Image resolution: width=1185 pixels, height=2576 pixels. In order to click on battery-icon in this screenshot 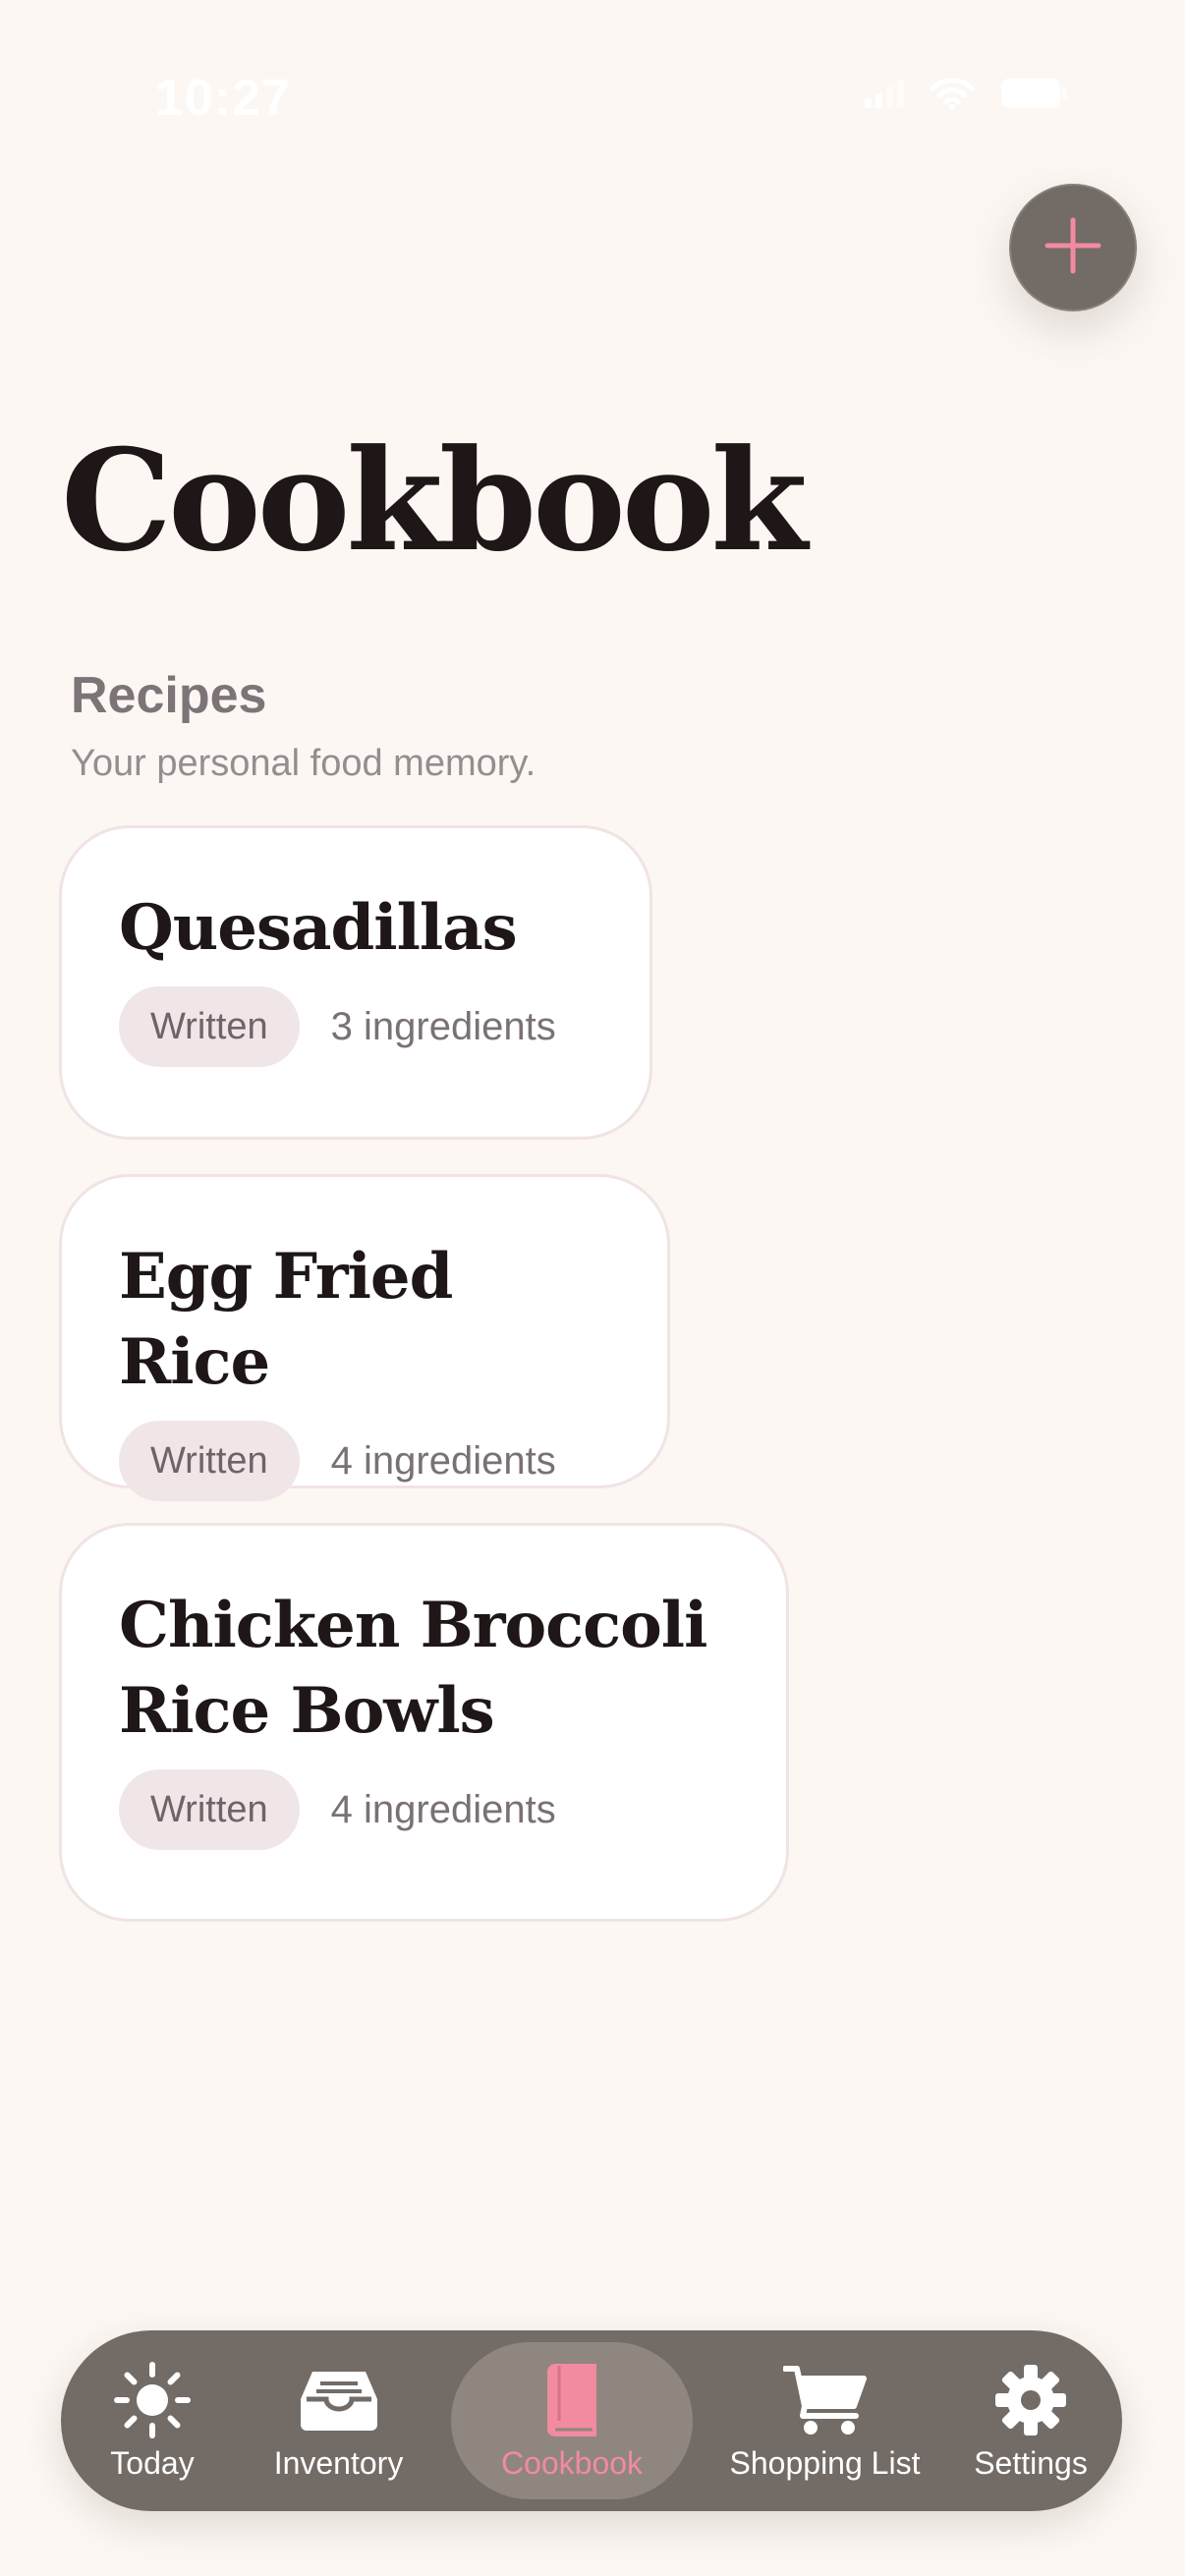, I will do `click(1034, 95)`.